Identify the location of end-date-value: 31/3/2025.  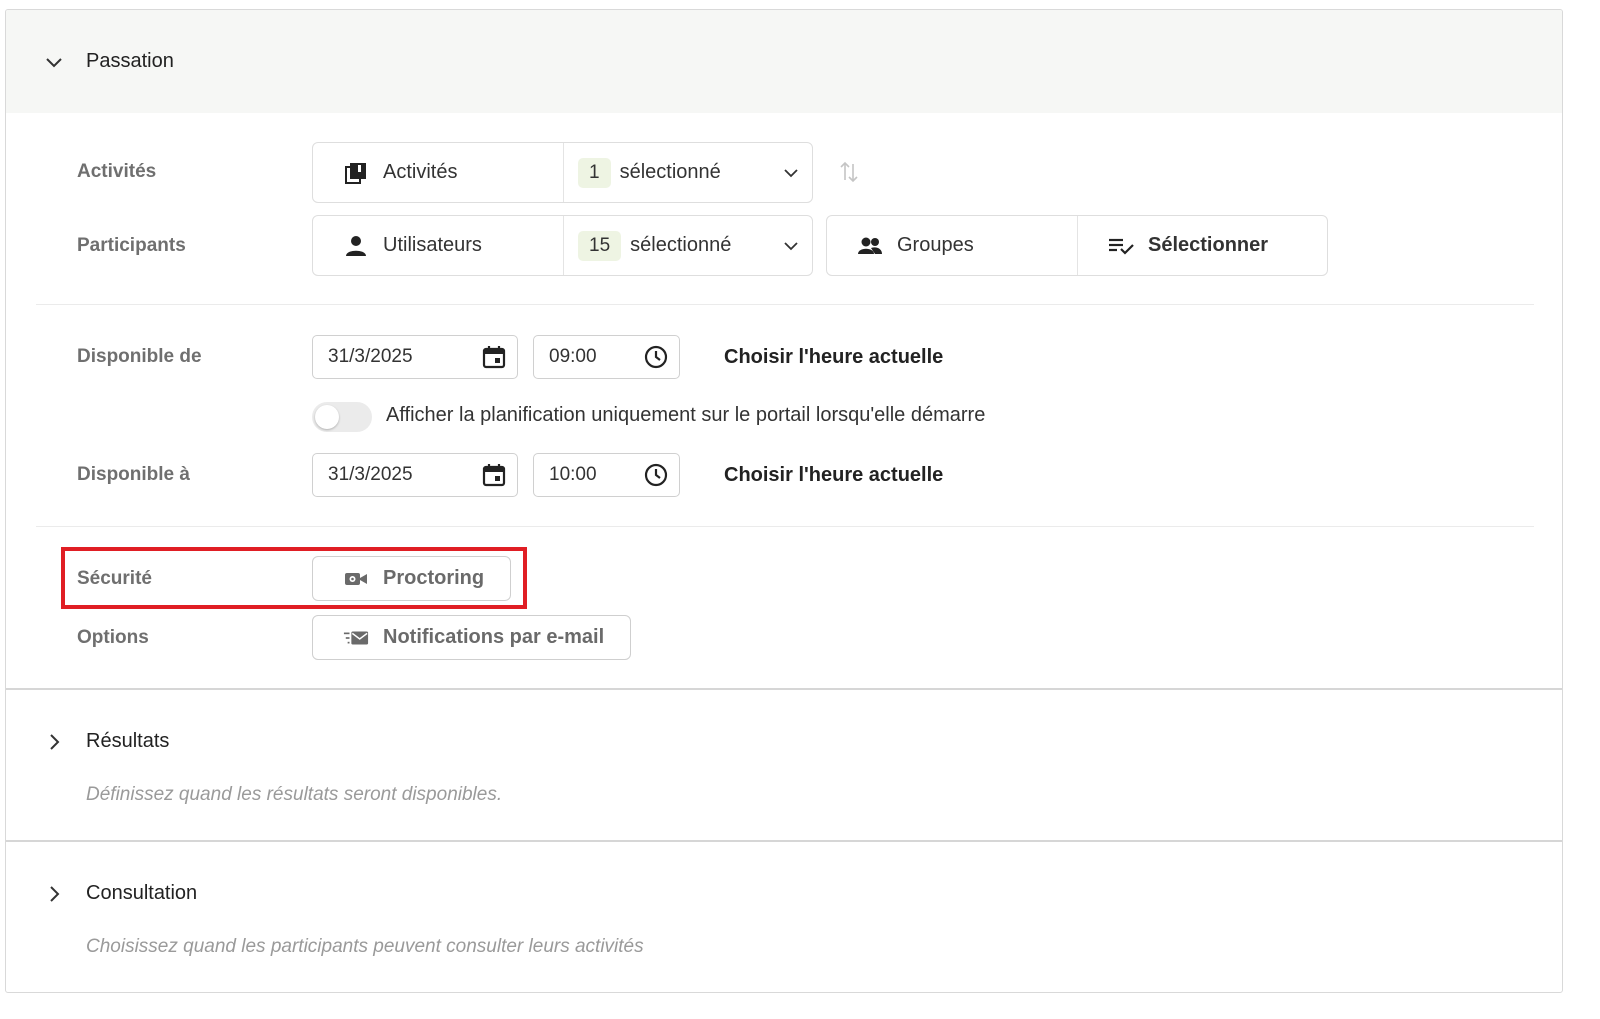
(370, 474).